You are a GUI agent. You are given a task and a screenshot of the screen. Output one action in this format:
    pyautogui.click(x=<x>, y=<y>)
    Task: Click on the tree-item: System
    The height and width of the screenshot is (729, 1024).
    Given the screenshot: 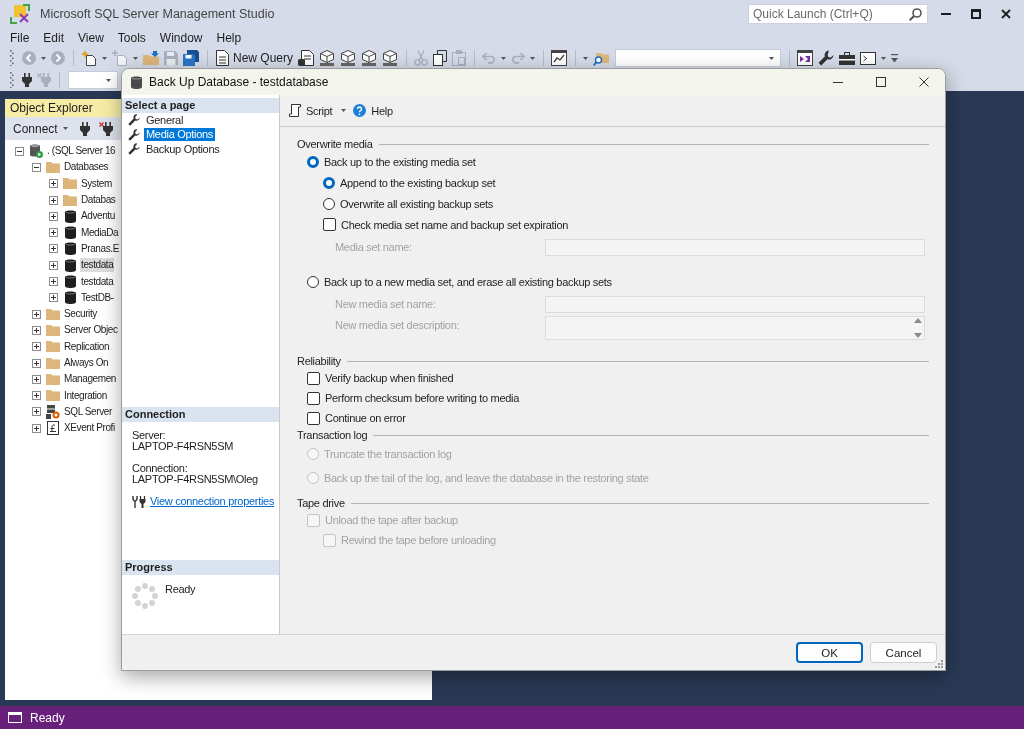 What is the action you would take?
    pyautogui.click(x=96, y=183)
    